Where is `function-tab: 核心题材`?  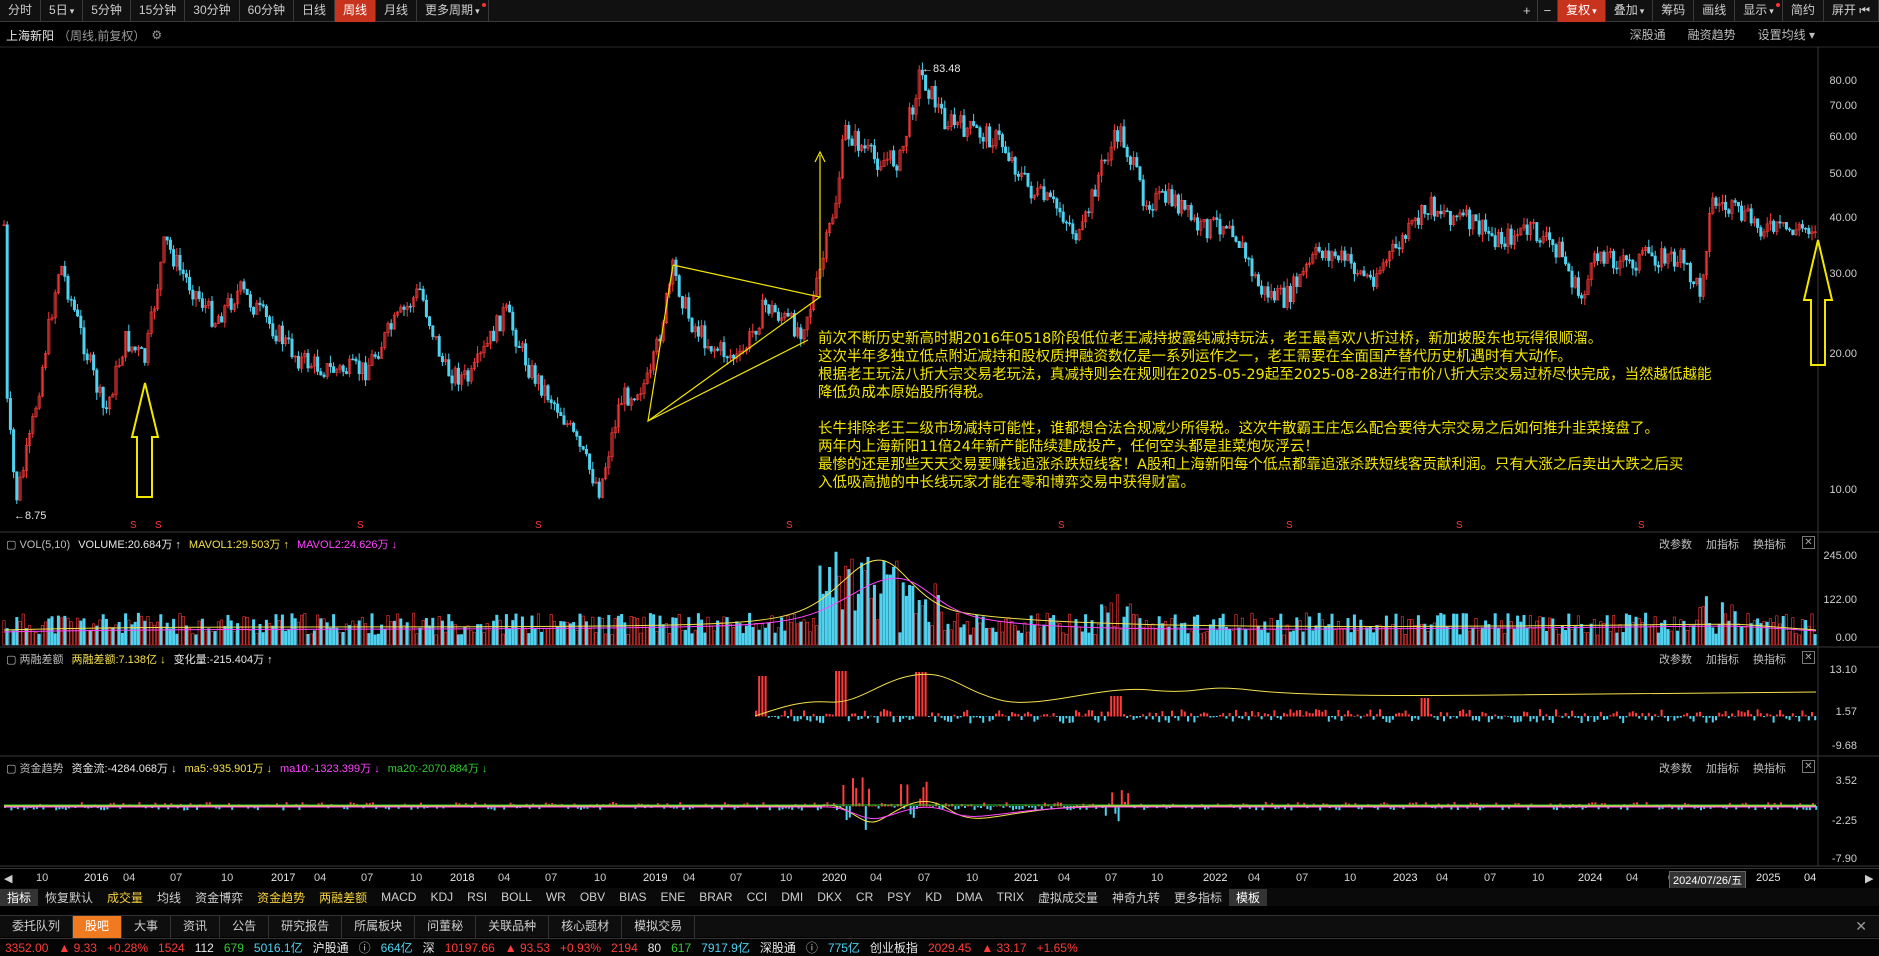 function-tab: 核心题材 is located at coordinates (586, 926).